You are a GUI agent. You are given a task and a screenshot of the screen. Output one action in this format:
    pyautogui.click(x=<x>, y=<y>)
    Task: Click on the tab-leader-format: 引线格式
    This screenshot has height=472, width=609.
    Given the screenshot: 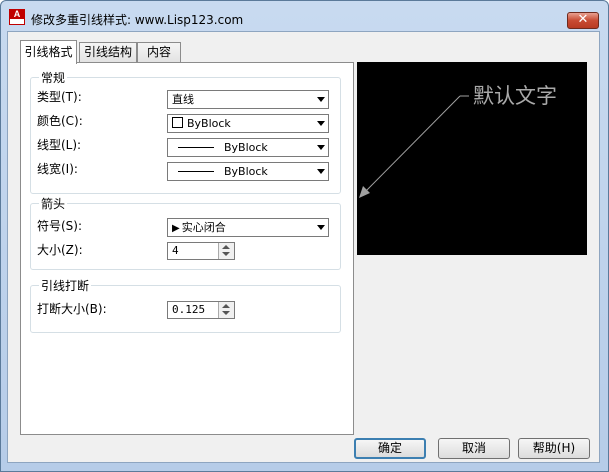 What is the action you would take?
    pyautogui.click(x=48, y=52)
    